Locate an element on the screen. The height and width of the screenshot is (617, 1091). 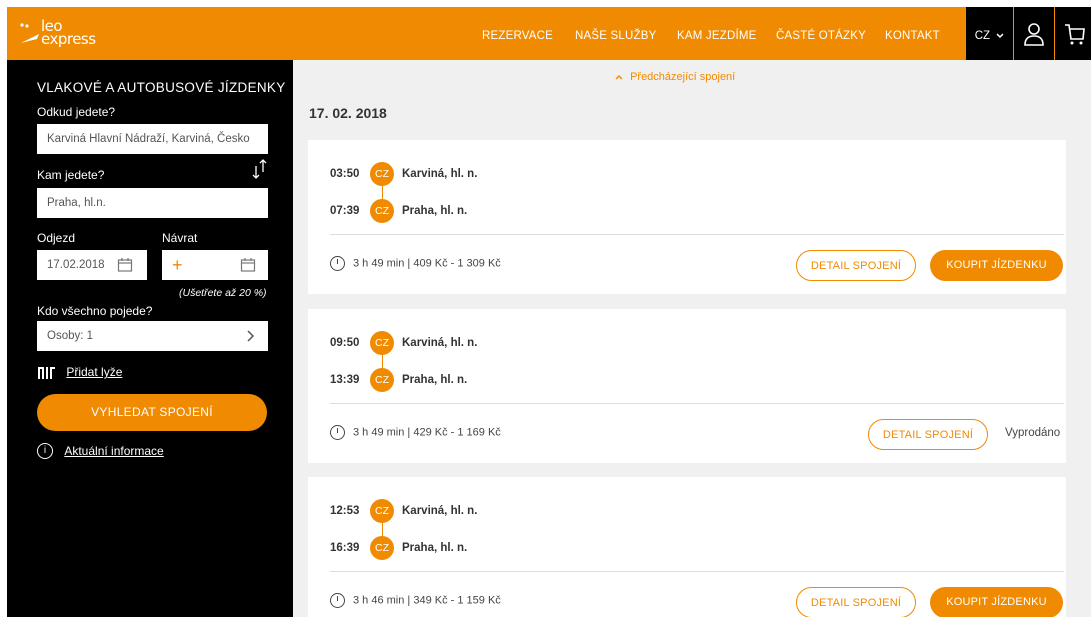
passengers-value: Osoby: 1 is located at coordinates (70, 336).